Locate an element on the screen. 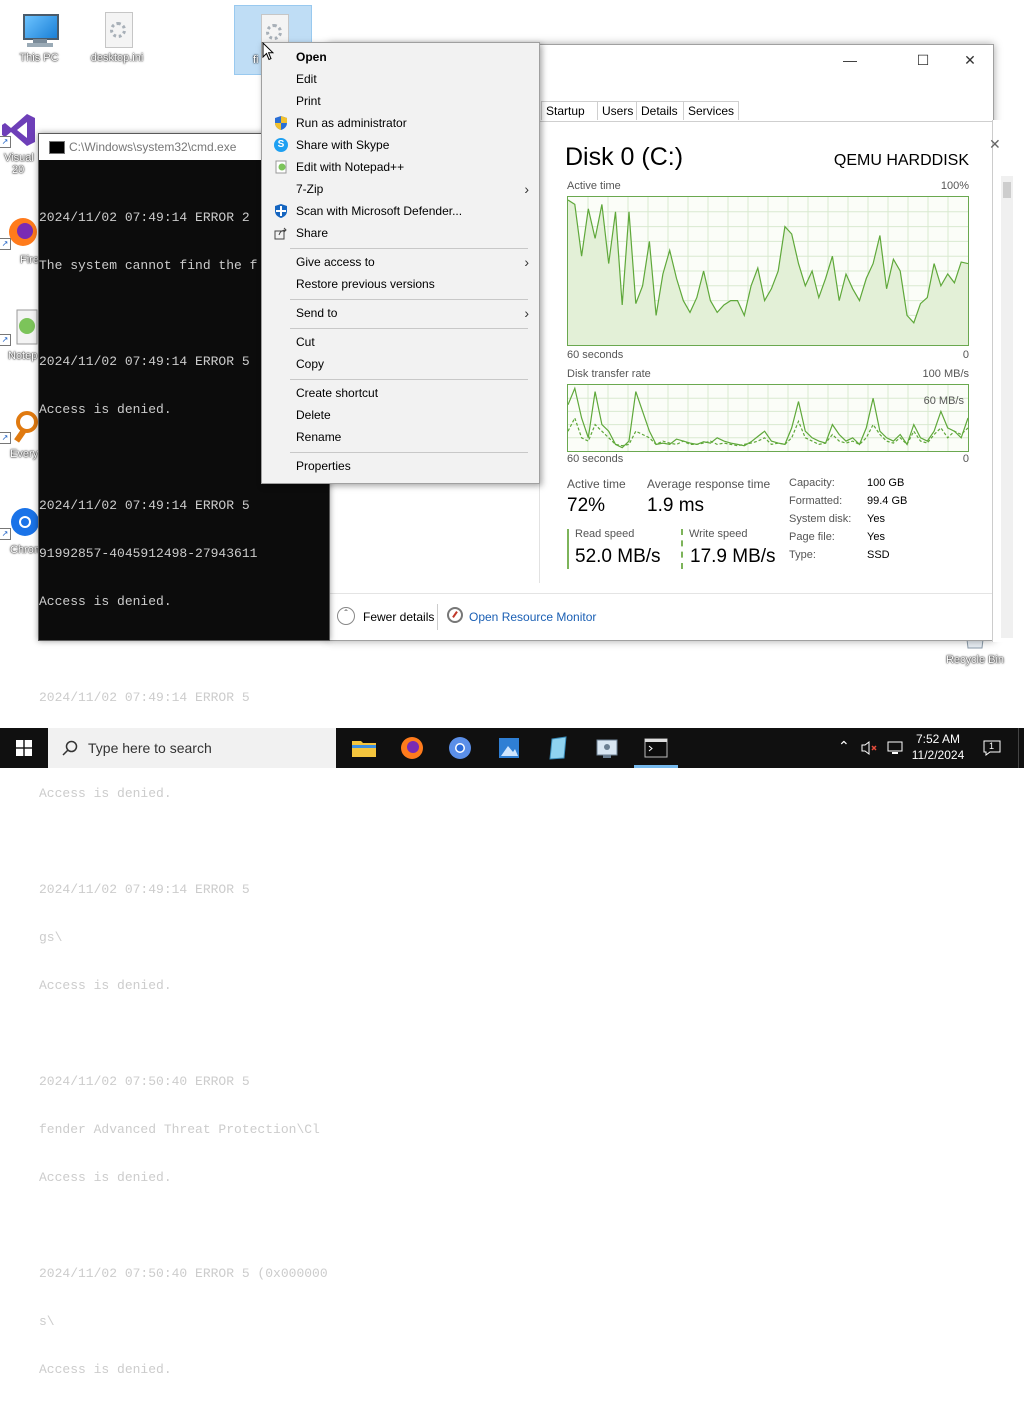 This screenshot has width=1024, height=1410. menu-item-label: Give access to is located at coordinates (335, 262).